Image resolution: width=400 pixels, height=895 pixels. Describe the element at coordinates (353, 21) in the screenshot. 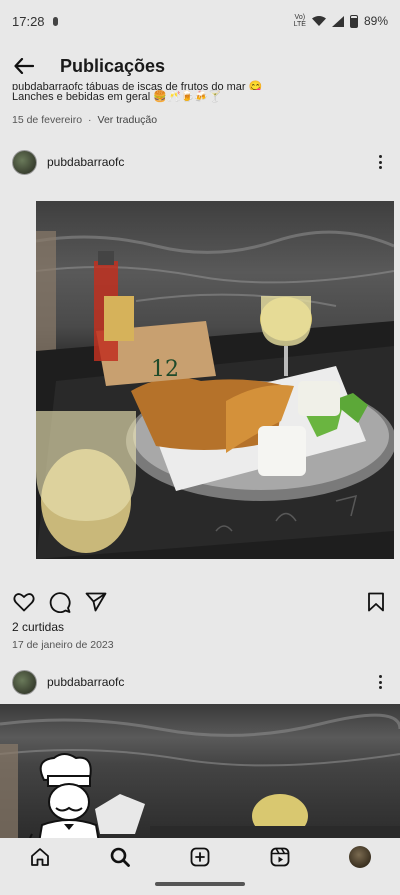

I see `battery-icon` at that location.